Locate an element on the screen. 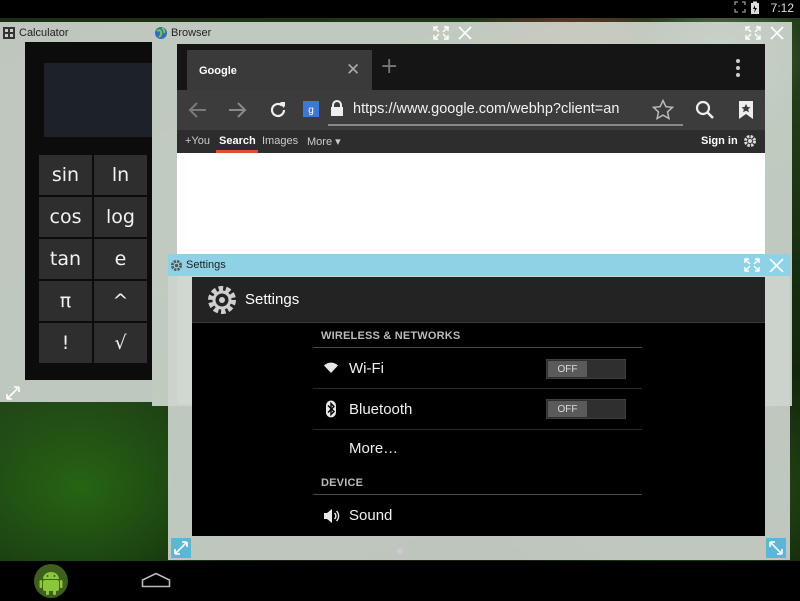 The image size is (800, 601). url-text: https://www.google.com/webhp?client=an is located at coordinates (486, 109).